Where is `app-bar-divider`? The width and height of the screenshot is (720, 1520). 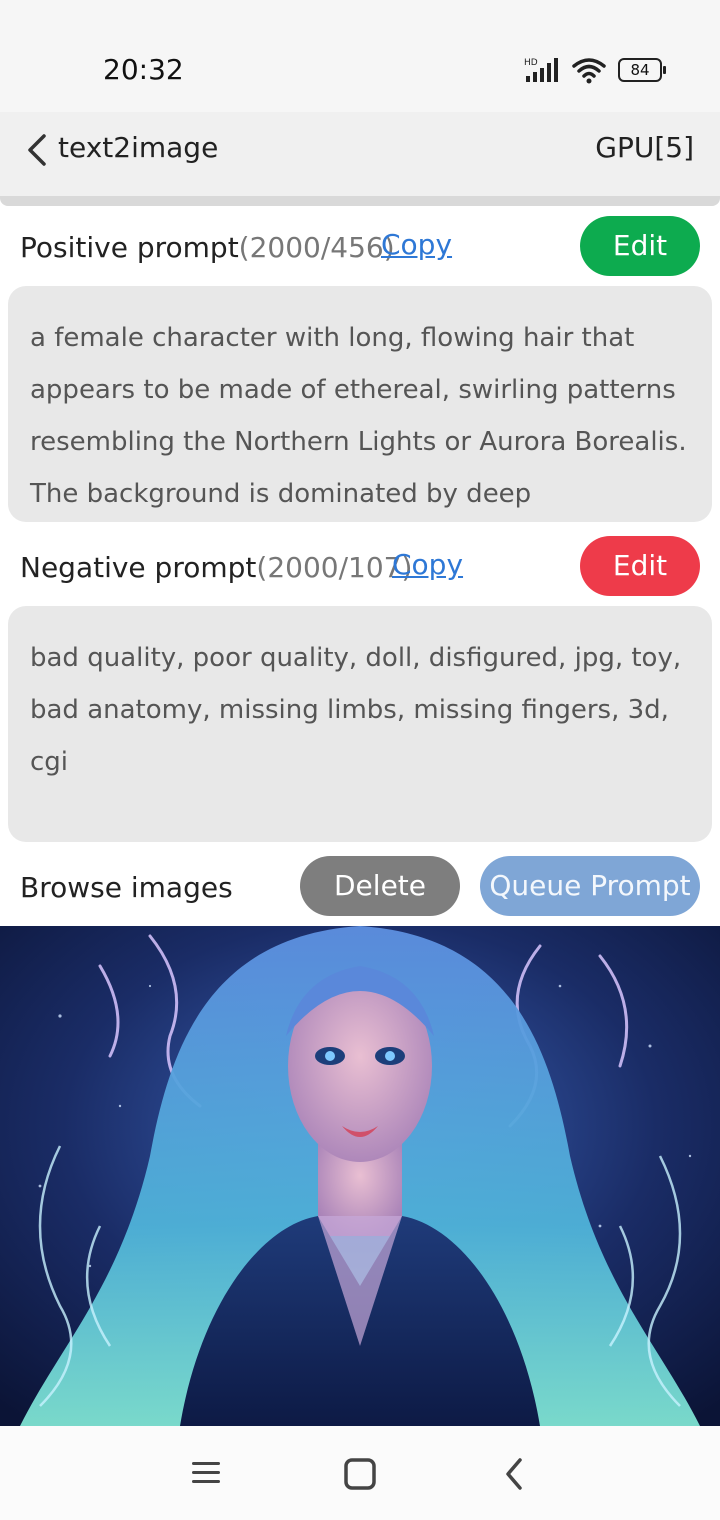
app-bar-divider is located at coordinates (360, 201).